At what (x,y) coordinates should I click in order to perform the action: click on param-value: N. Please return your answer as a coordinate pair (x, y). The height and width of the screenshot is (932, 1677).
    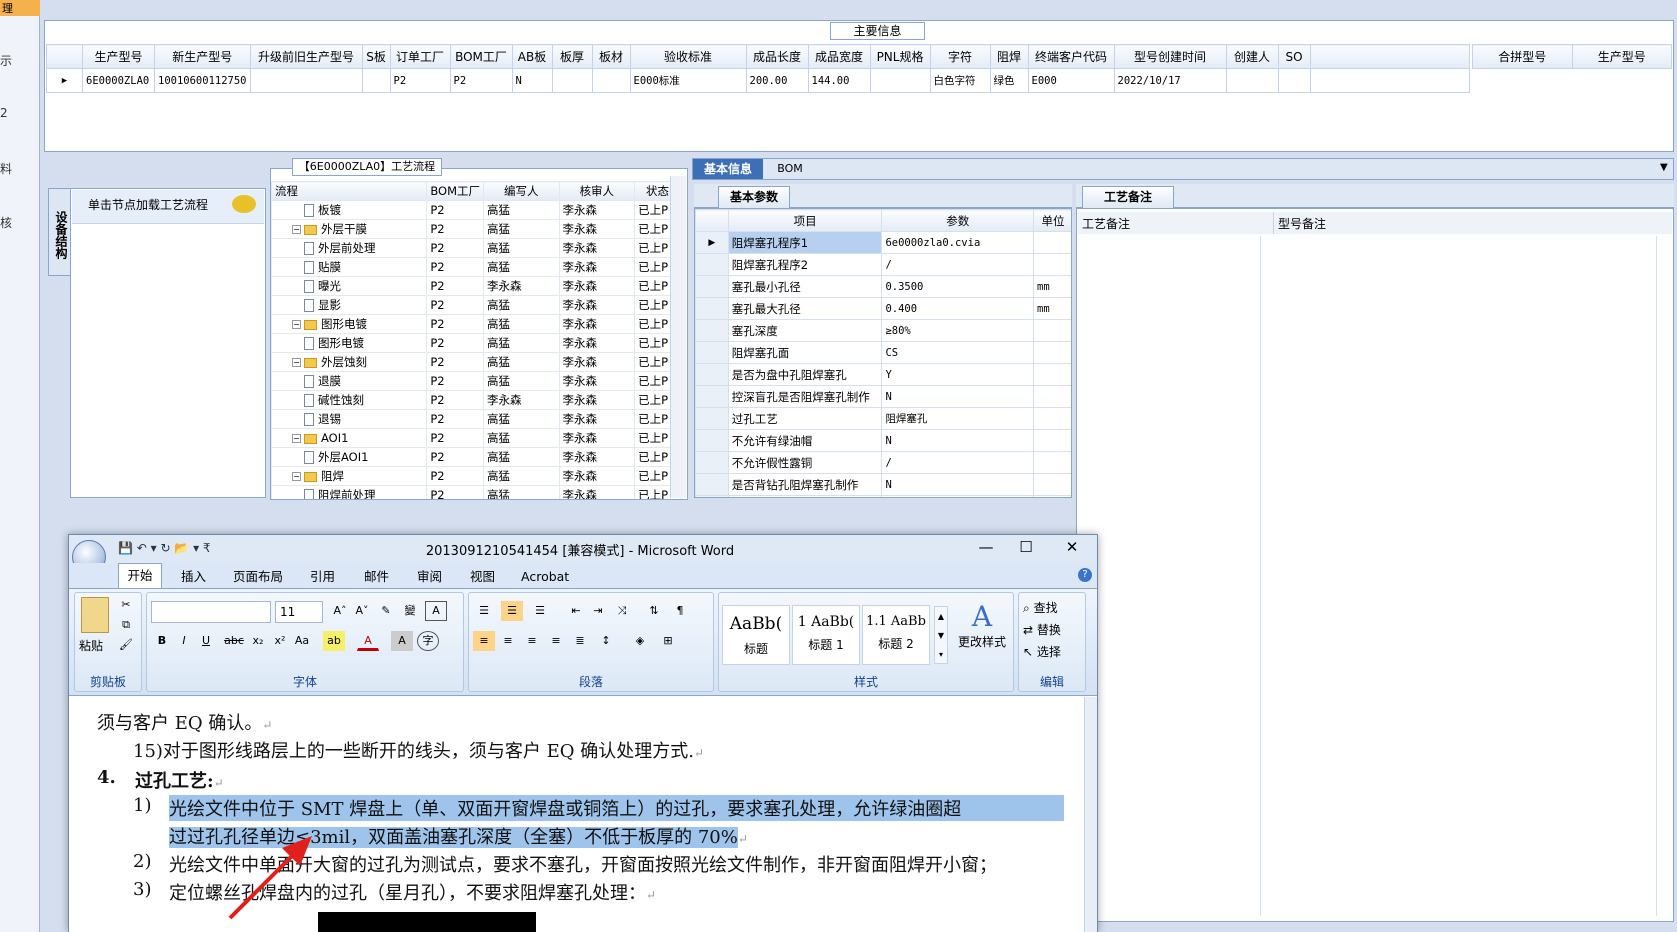
    Looking at the image, I should click on (958, 484).